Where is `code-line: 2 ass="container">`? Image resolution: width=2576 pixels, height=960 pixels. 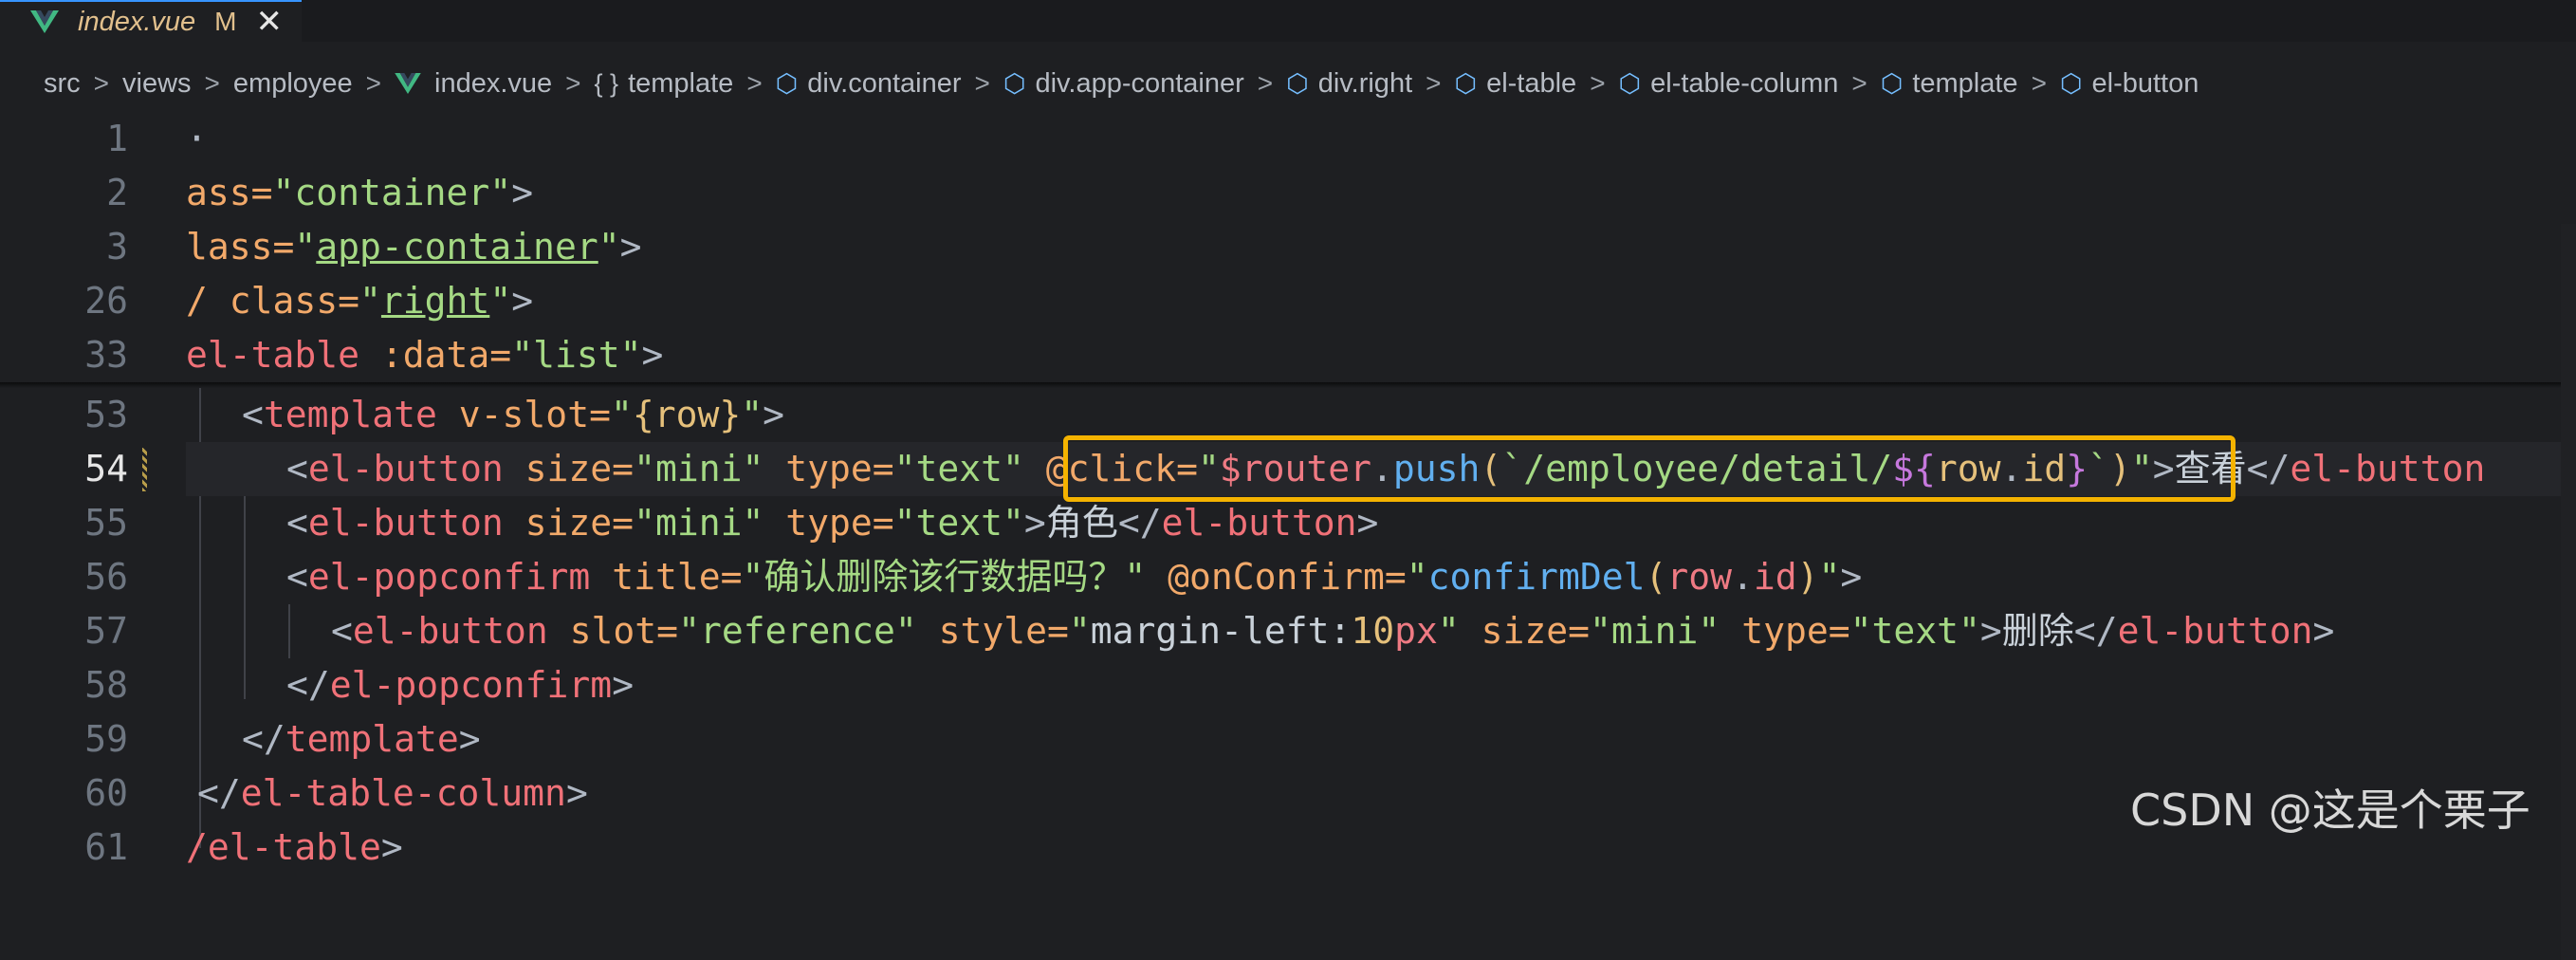 code-line: 2 ass="container"> is located at coordinates (1288, 193).